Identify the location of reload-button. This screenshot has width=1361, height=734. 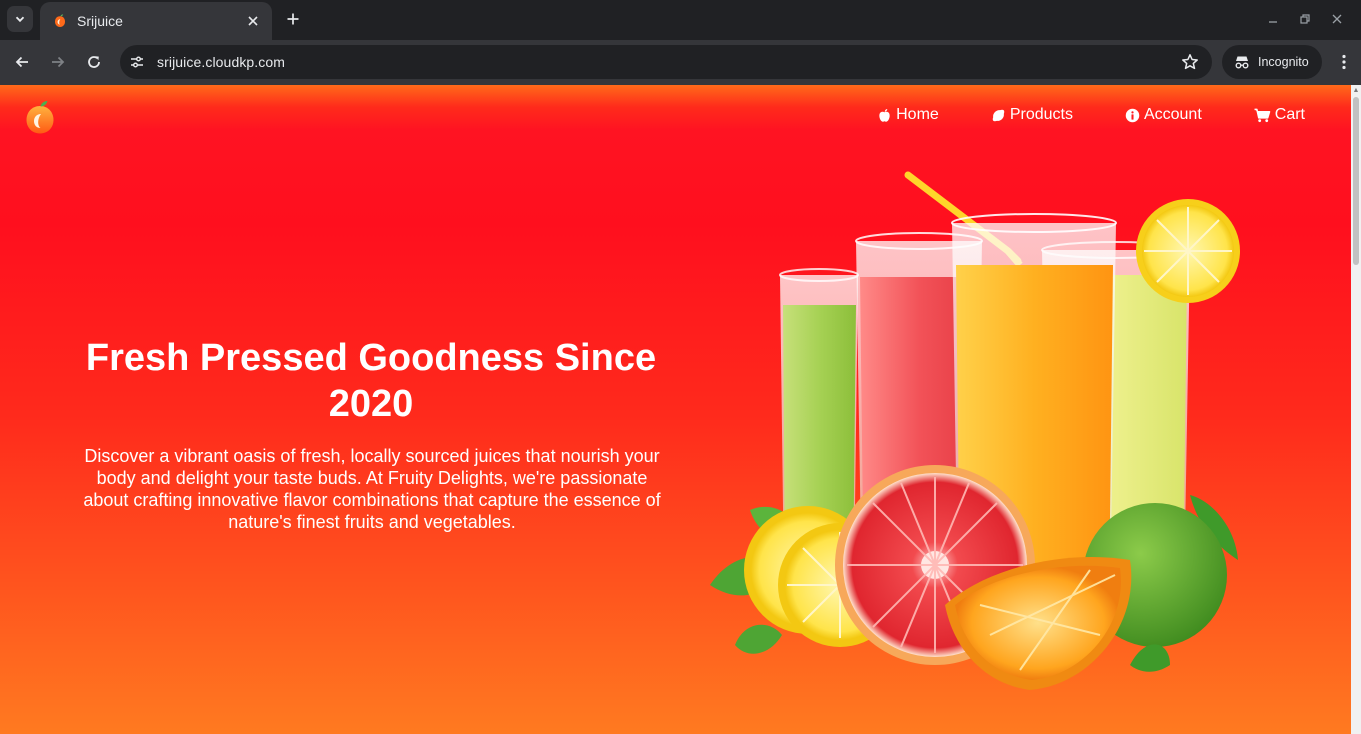
(94, 62).